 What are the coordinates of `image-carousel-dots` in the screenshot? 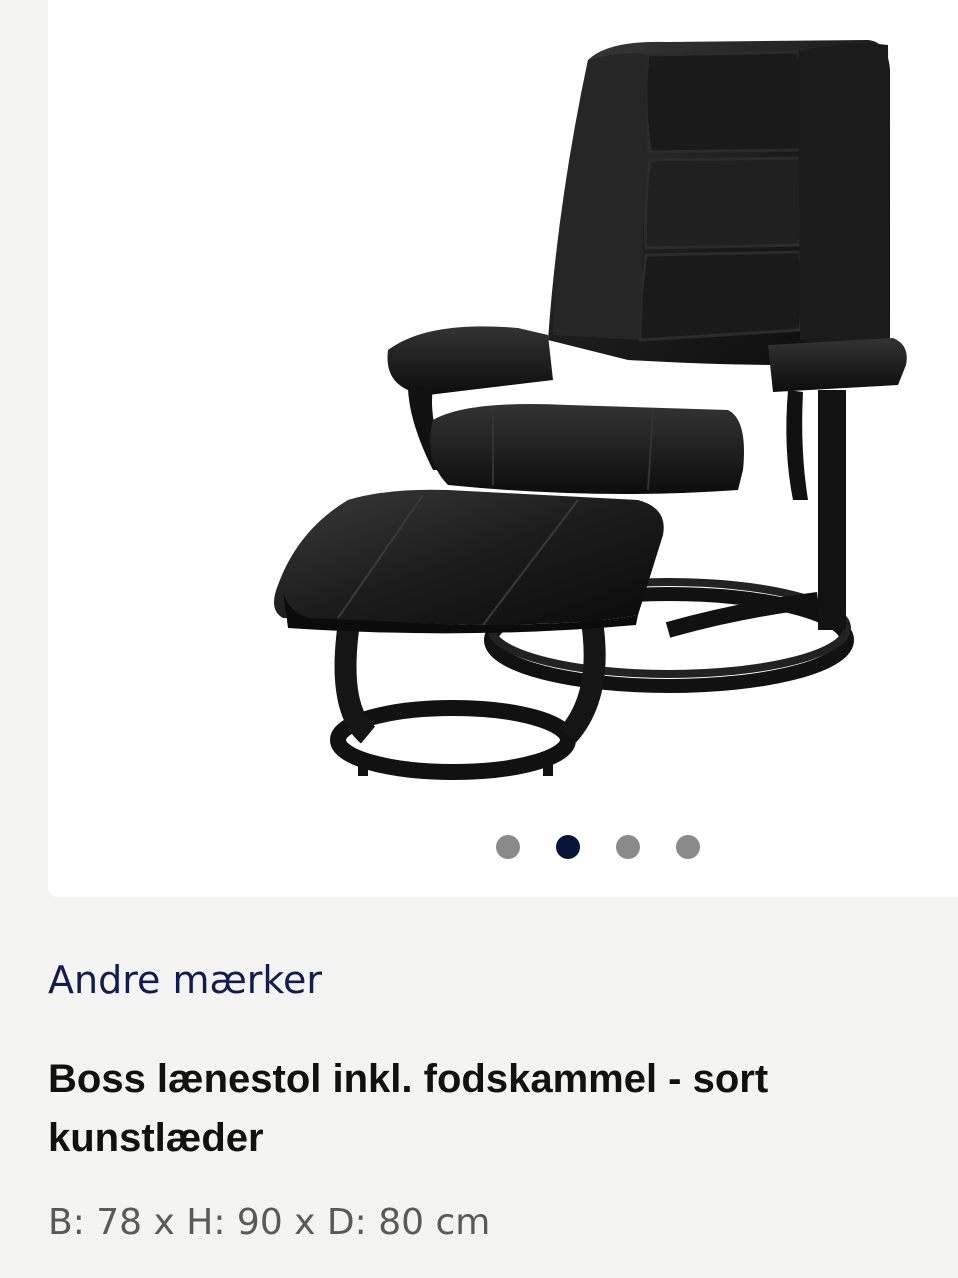 It's located at (503, 847).